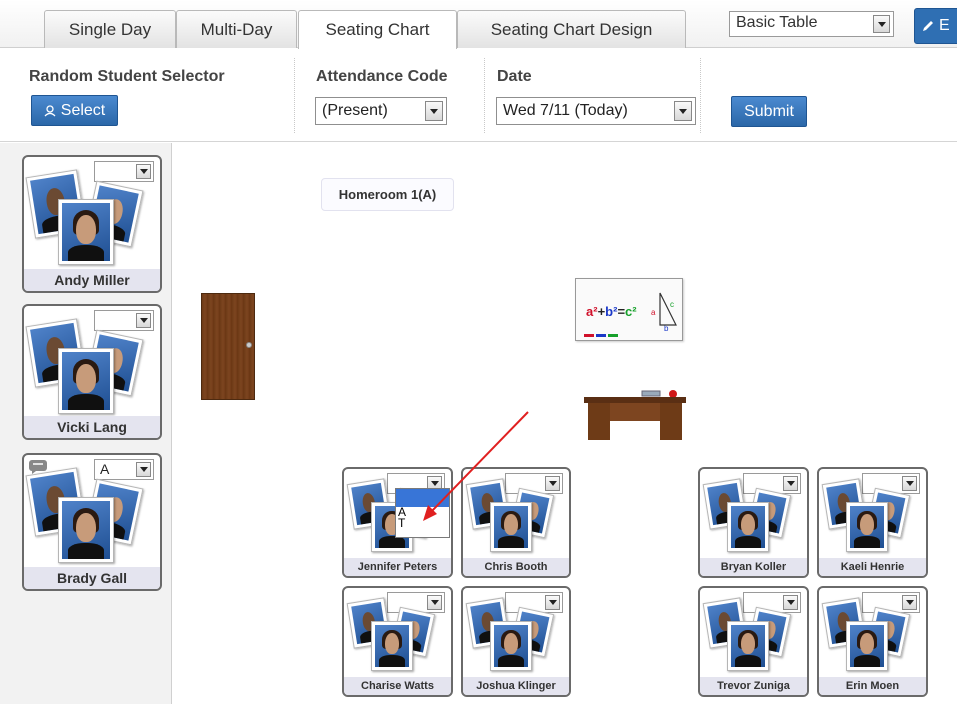 The width and height of the screenshot is (957, 704). I want to click on tab-seating-chart-design: Seating Chart Design, so click(571, 29).